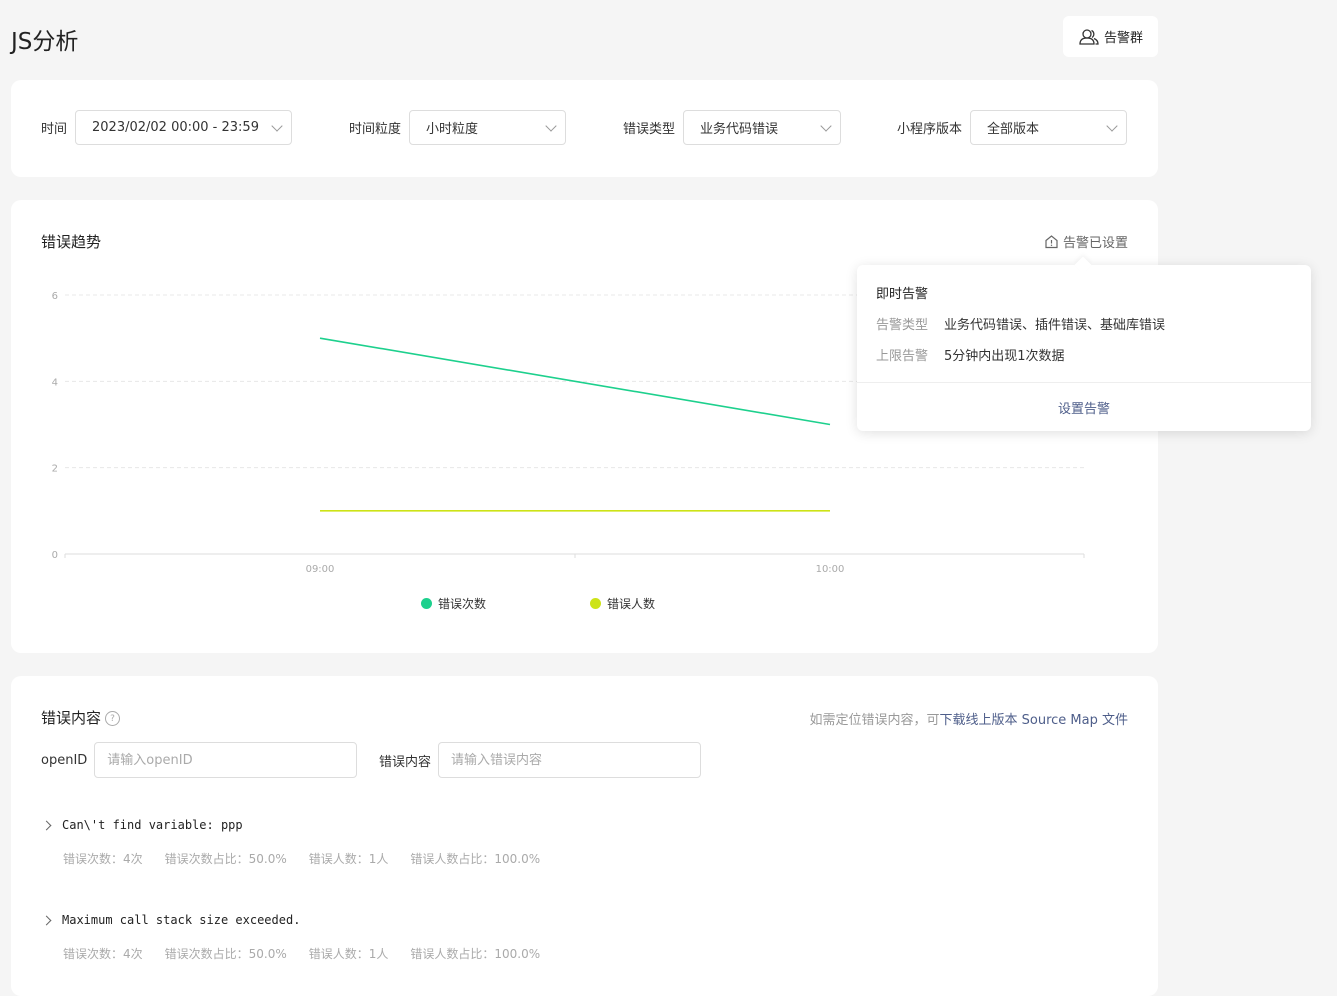  What do you see at coordinates (874, 720) in the screenshot?
I see `source-map-hint-prefix: 如需定位错误内容，可` at bounding box center [874, 720].